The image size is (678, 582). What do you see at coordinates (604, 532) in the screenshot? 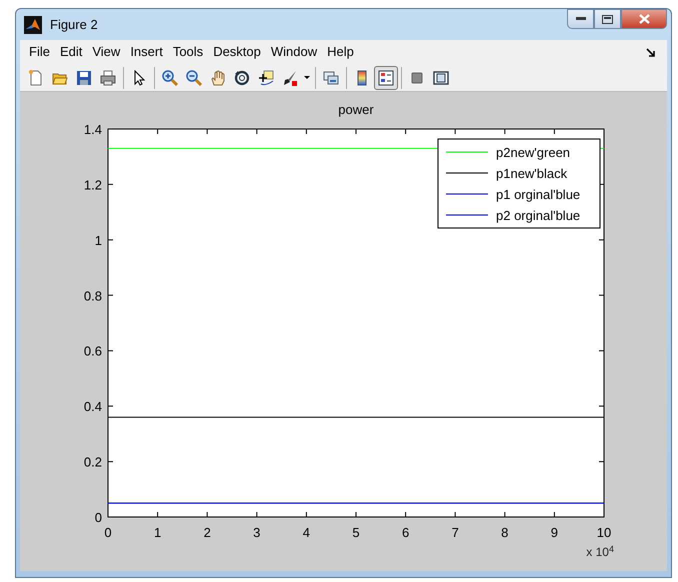
I see `x-tick-label: 10` at bounding box center [604, 532].